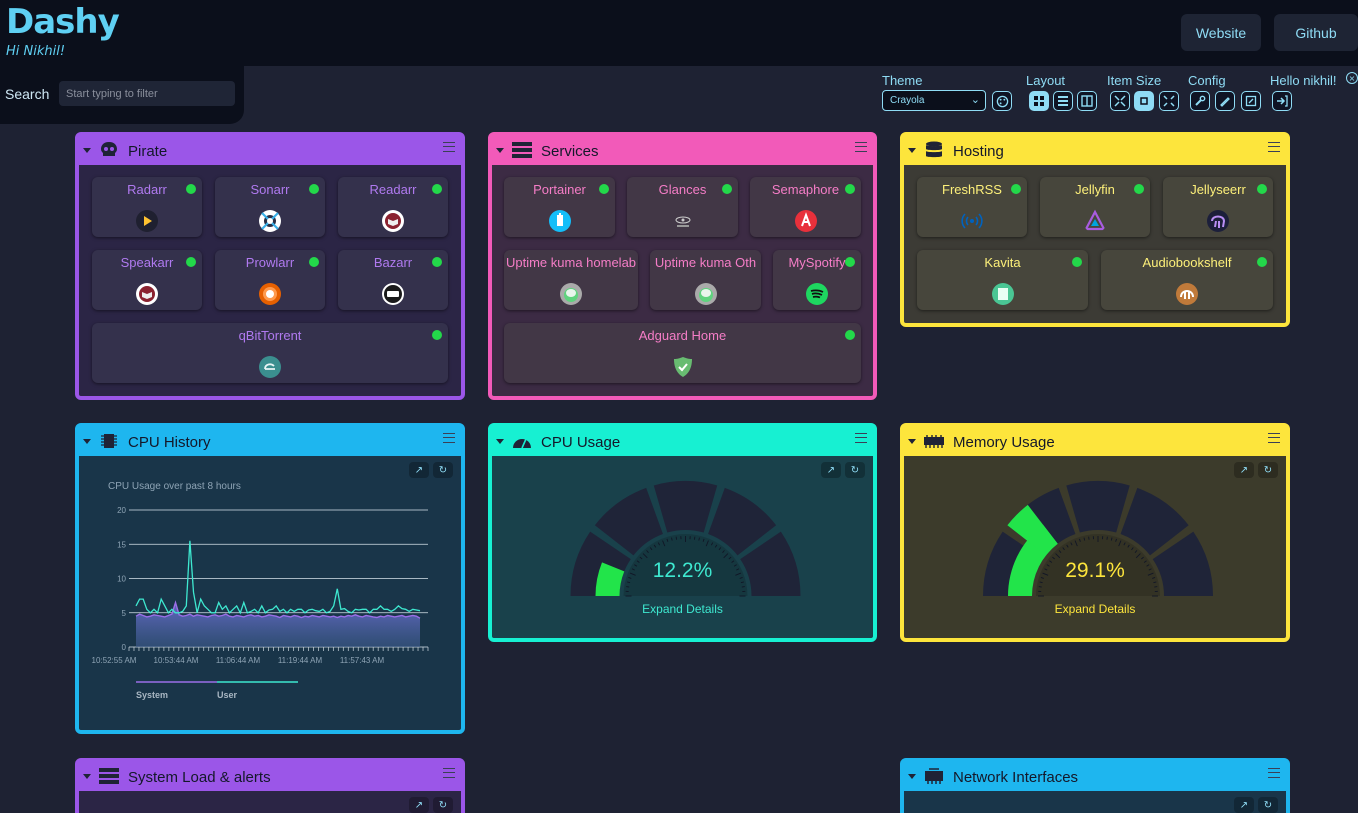 Image resolution: width=1358 pixels, height=813 pixels. I want to click on section-memory-usage: Memory Usage ↗ ↻ 29.1% Expand Details, so click(1095, 532).